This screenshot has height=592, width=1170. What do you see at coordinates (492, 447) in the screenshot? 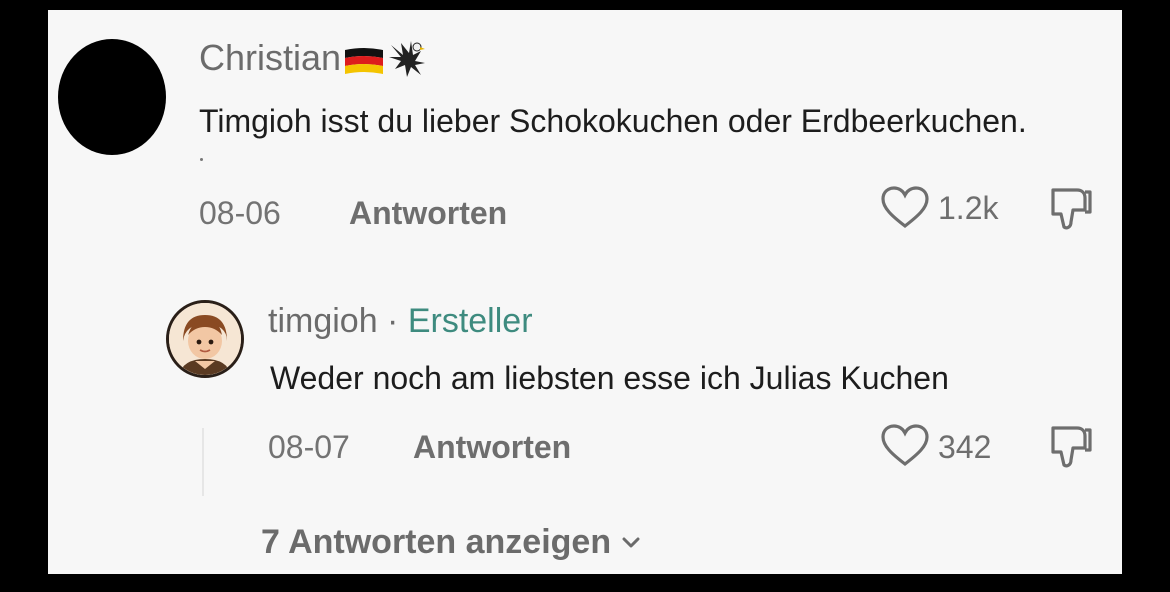
I see `reply-reply-button: Antworten` at bounding box center [492, 447].